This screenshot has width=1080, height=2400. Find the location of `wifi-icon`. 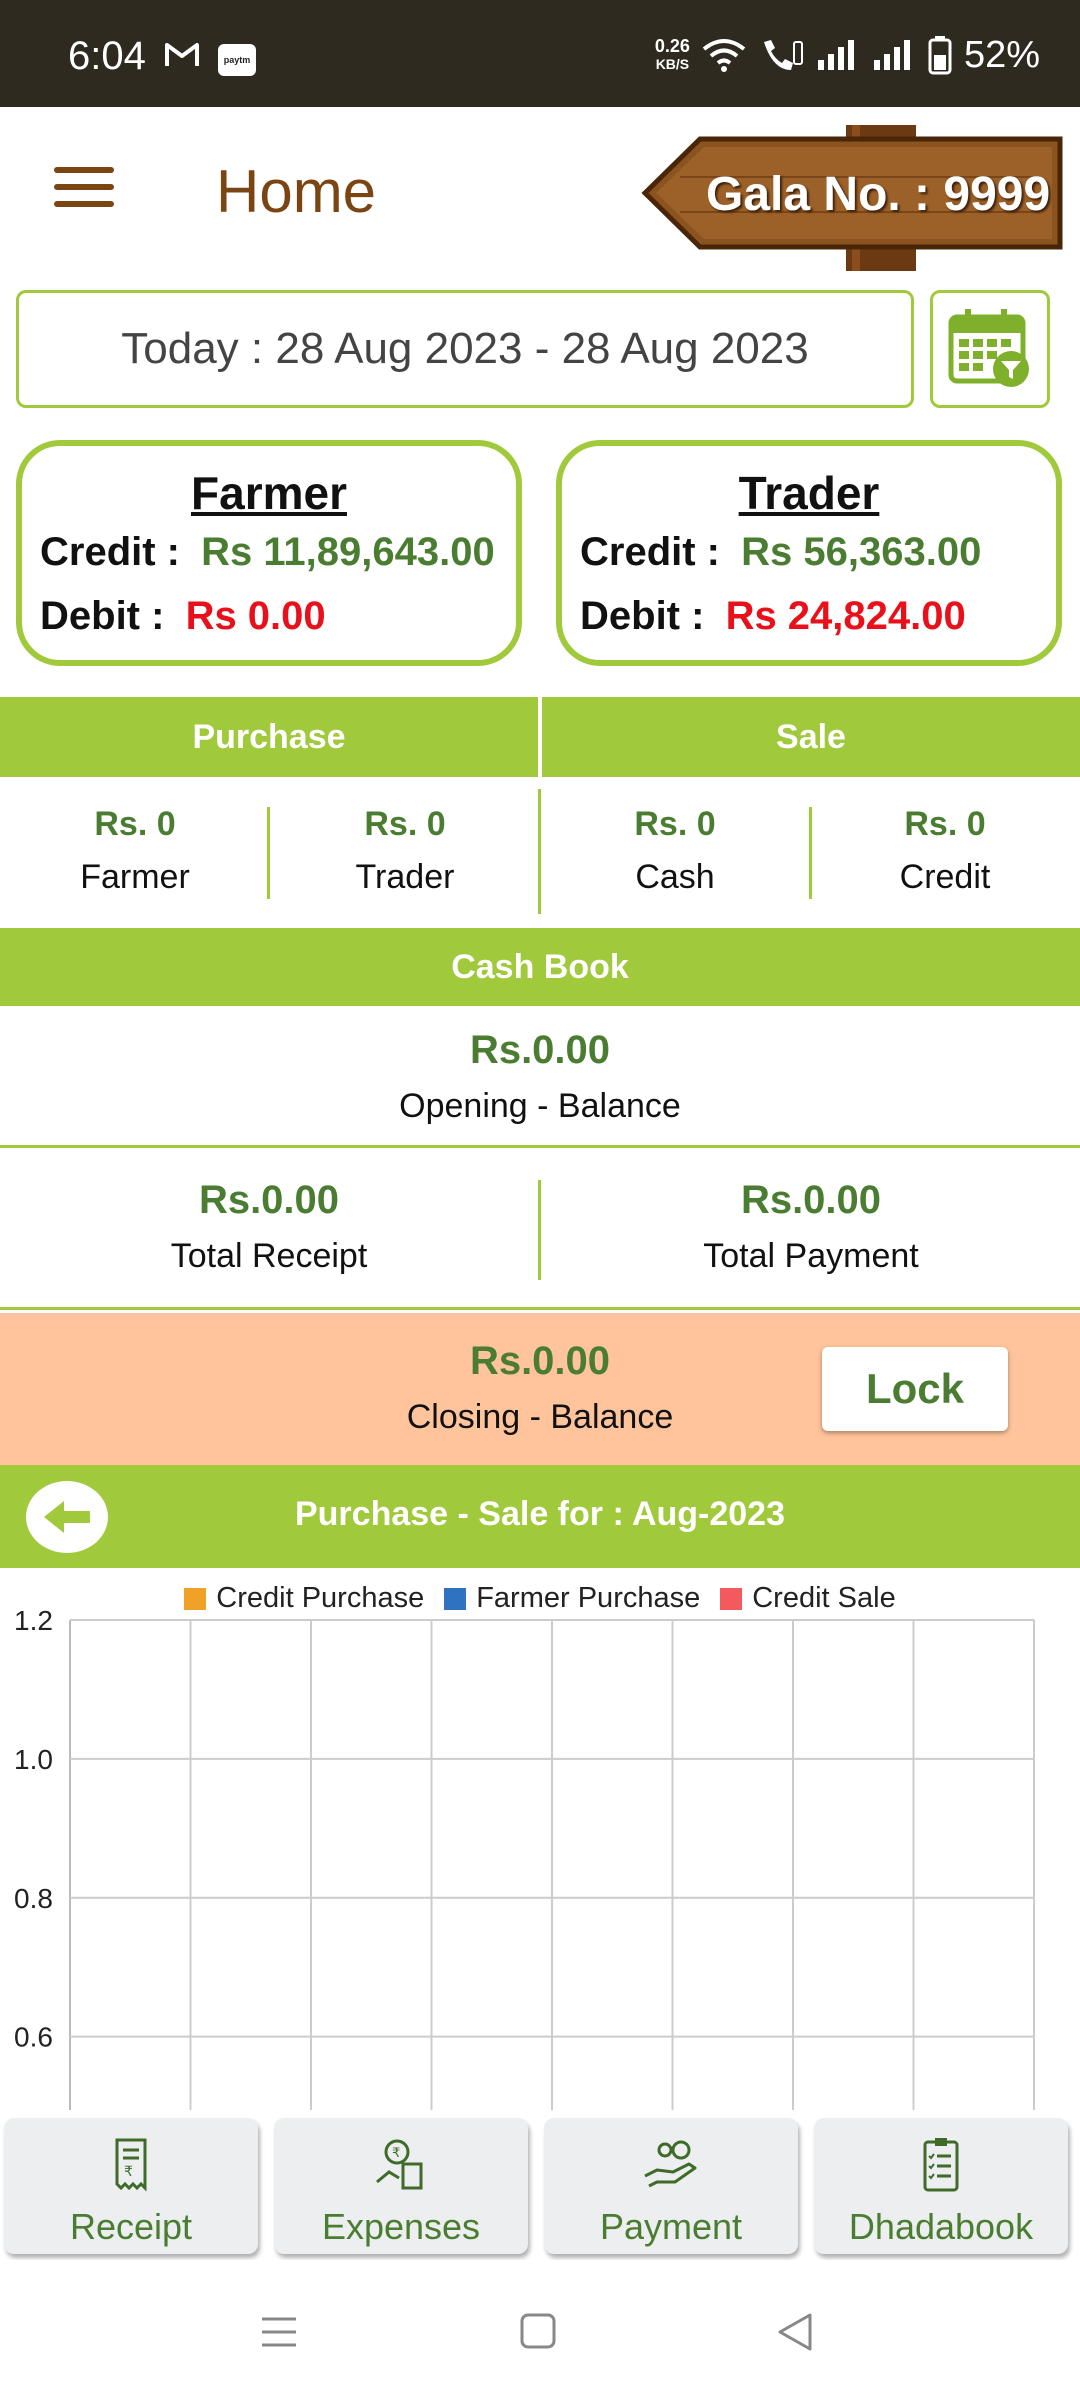

wifi-icon is located at coordinates (724, 55).